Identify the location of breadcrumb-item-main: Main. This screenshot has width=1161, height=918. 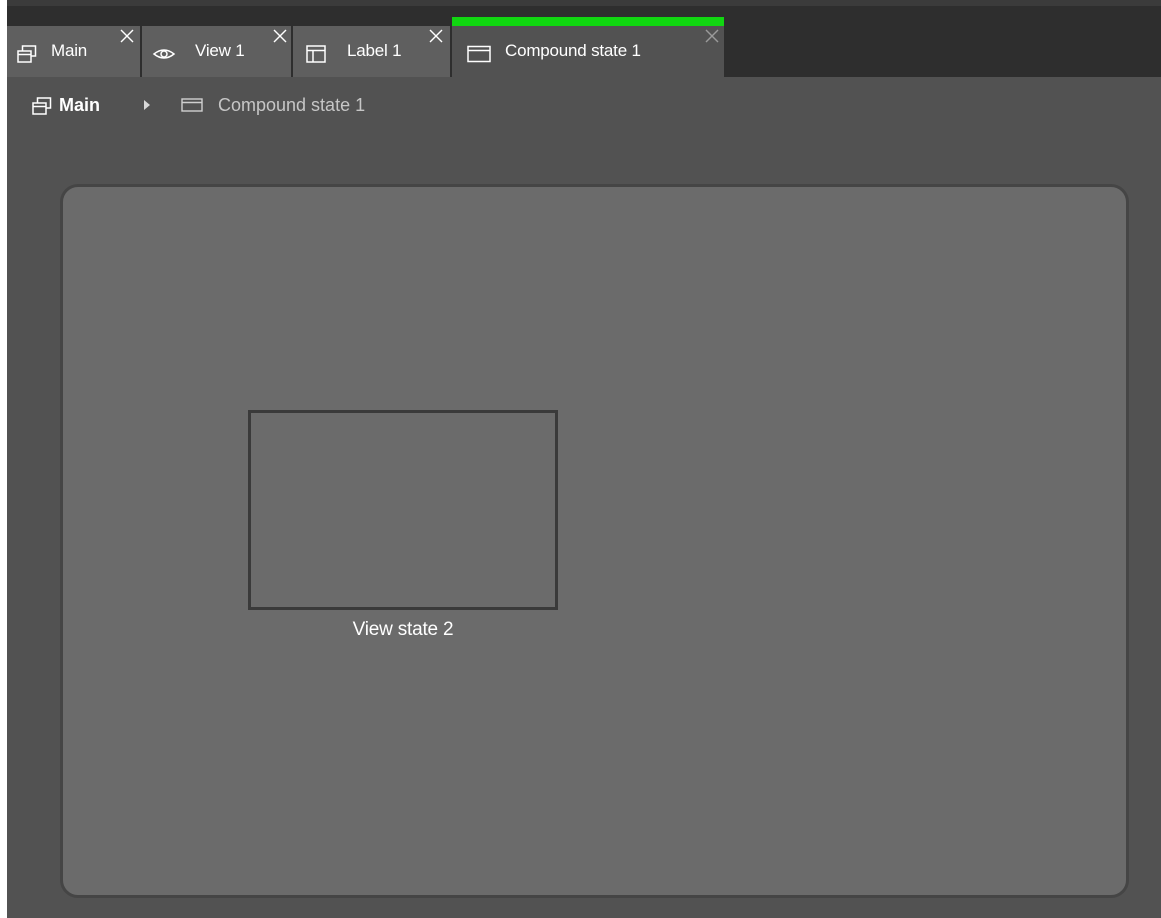
(79, 105).